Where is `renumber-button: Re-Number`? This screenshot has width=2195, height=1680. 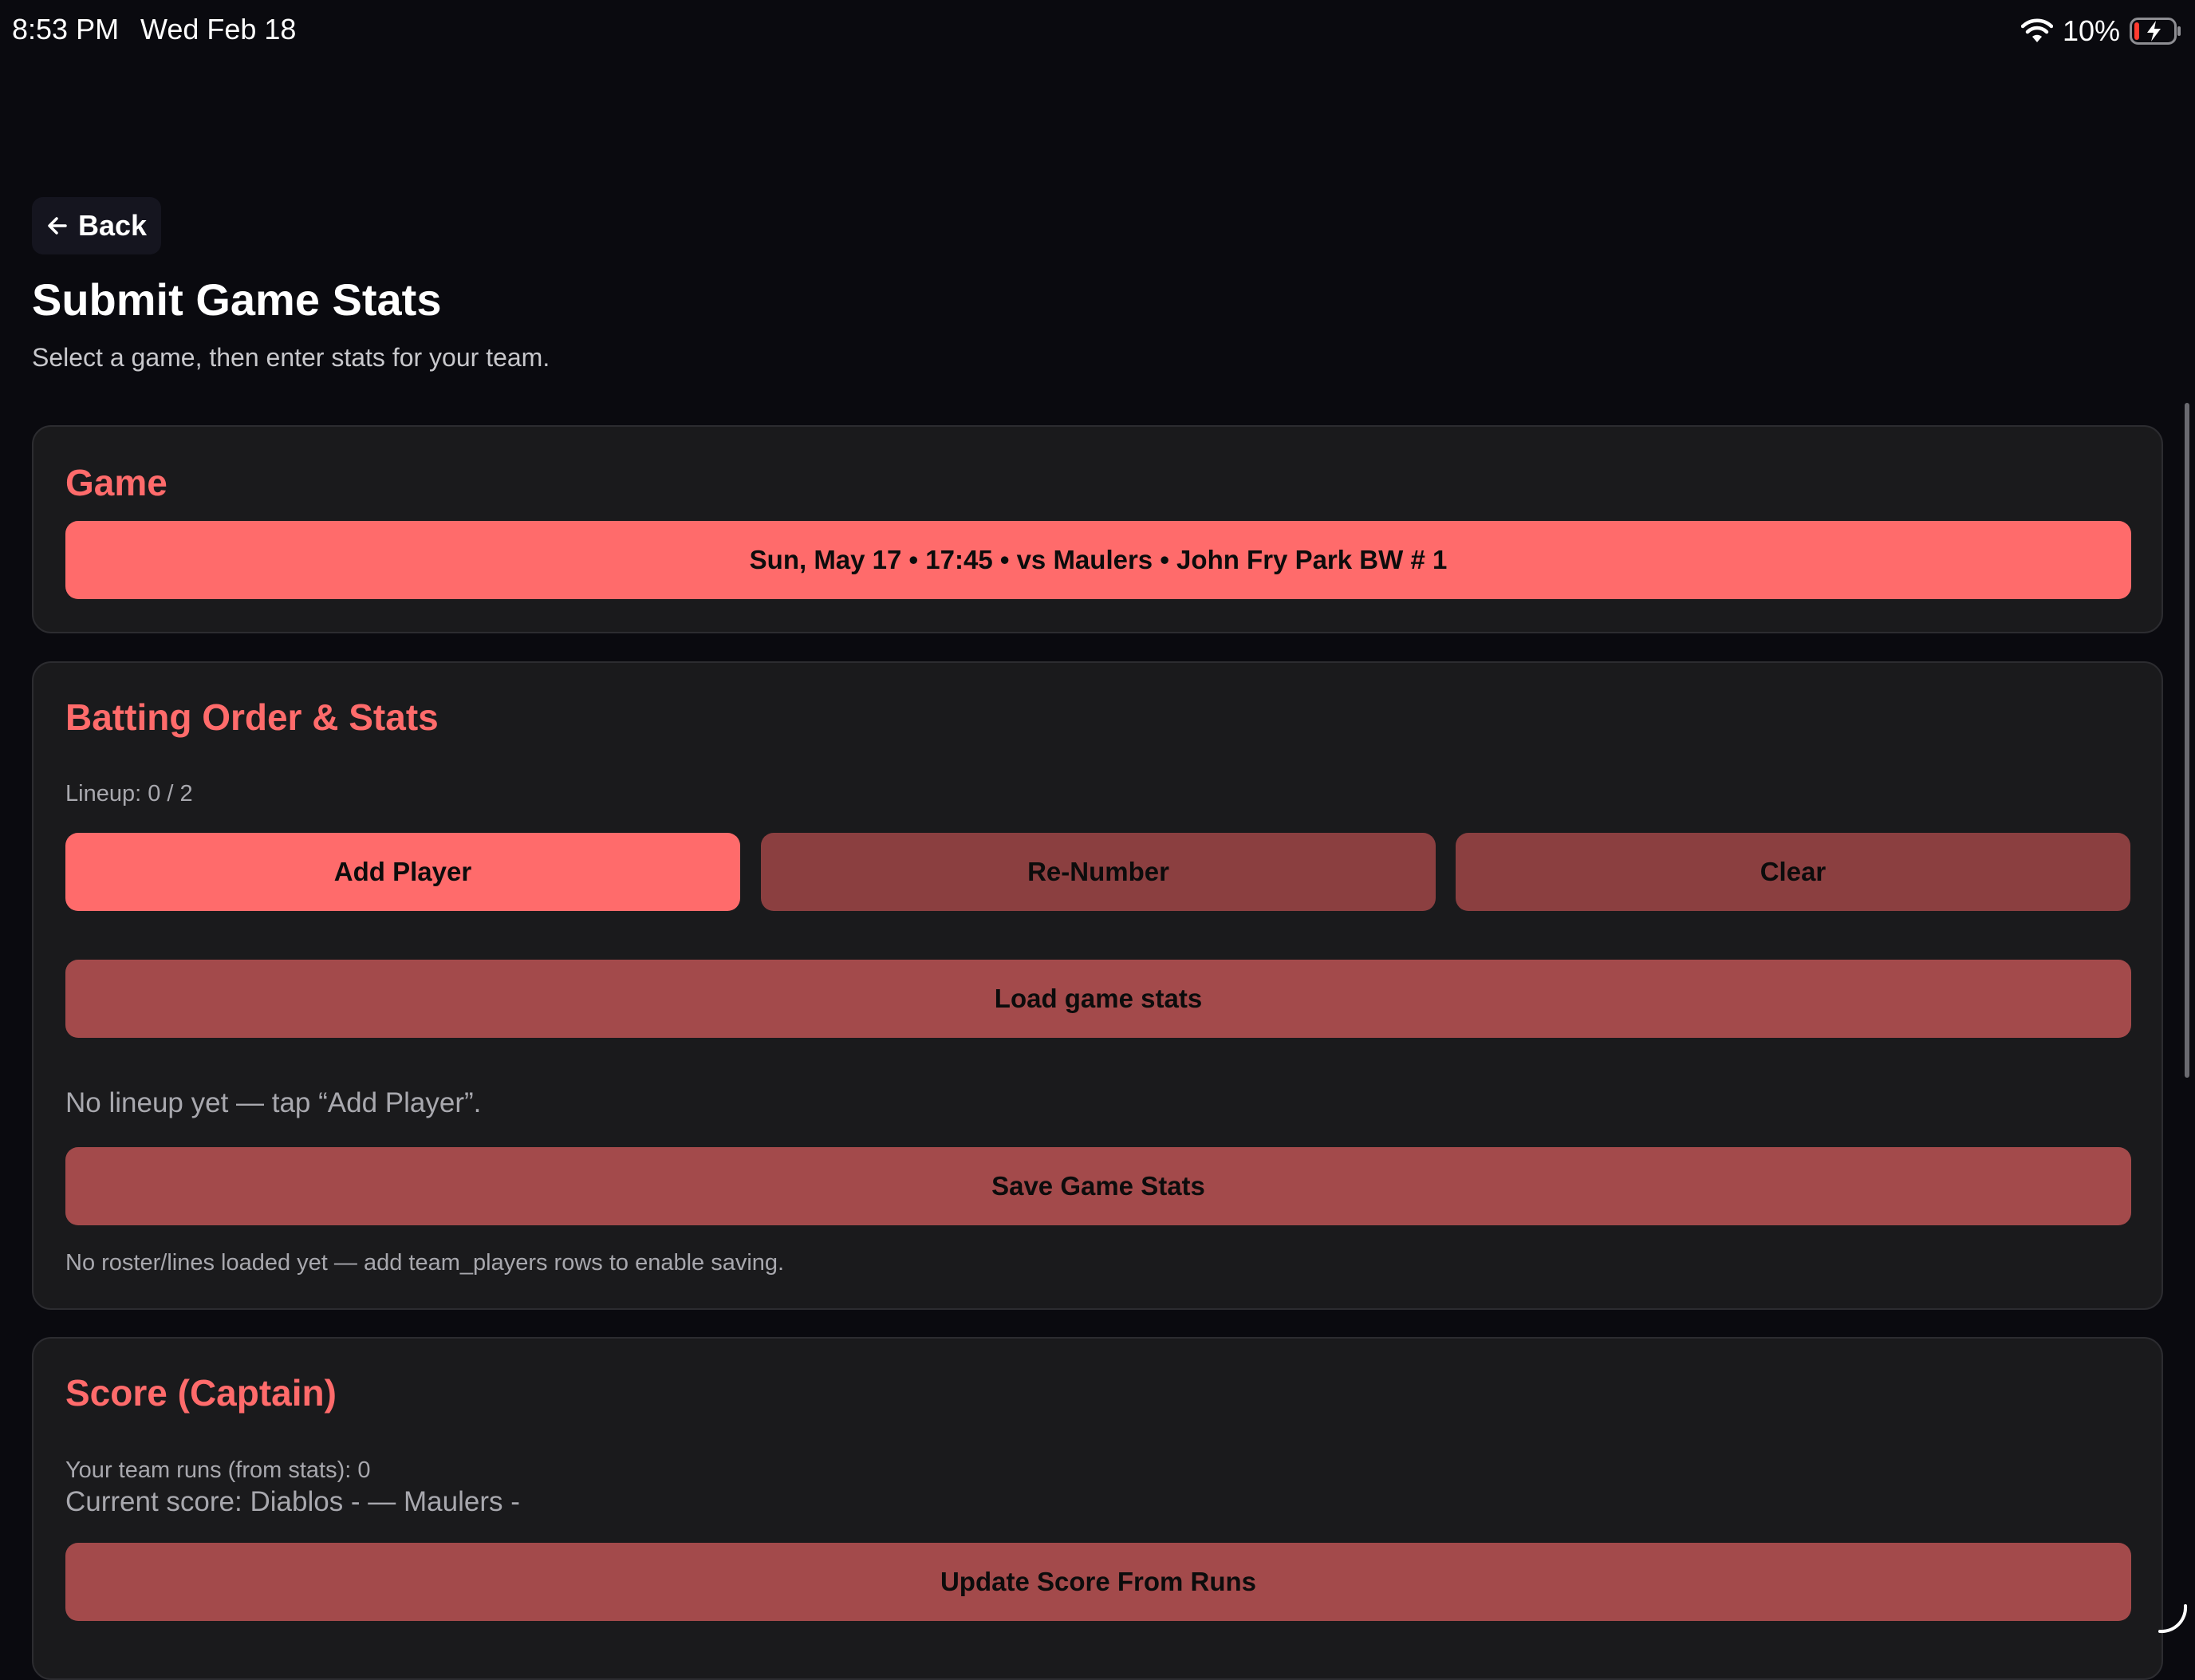 renumber-button: Re-Number is located at coordinates (1098, 872).